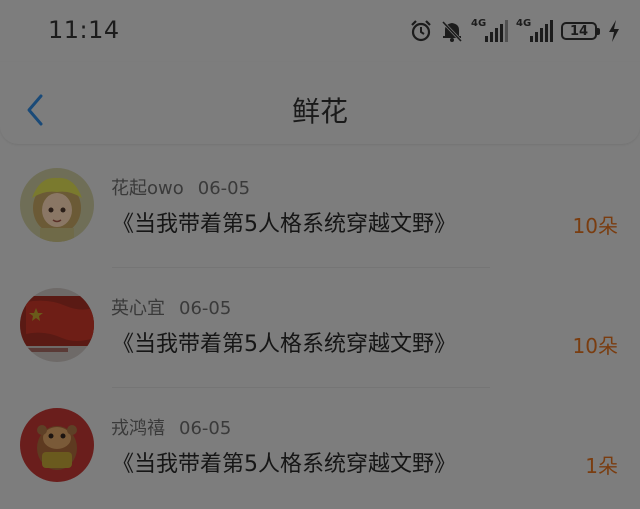  I want to click on user-name: 英心宜, so click(138, 308).